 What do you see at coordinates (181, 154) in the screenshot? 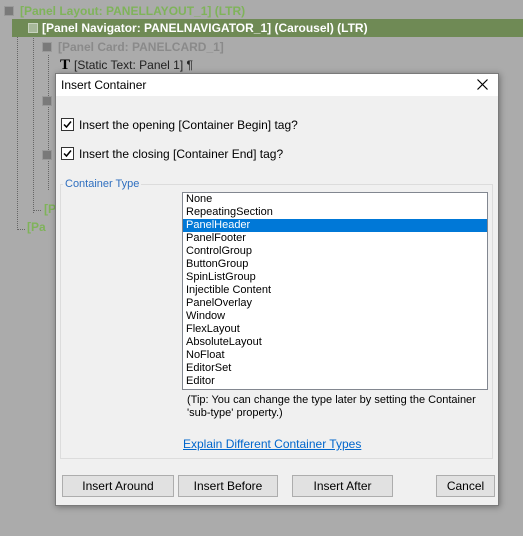
I see `insert-closing-label: Insert the closing [Container End] tag?` at bounding box center [181, 154].